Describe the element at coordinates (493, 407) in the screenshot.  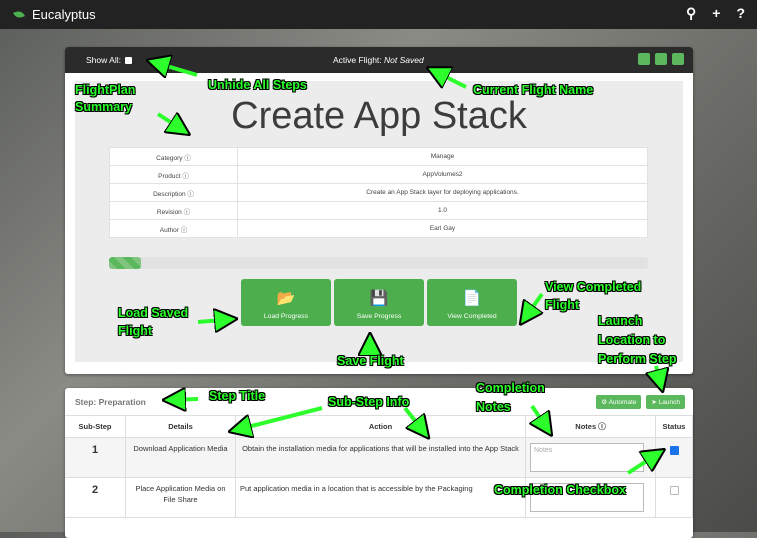
I see `annotation-notes-2: Notes` at that location.